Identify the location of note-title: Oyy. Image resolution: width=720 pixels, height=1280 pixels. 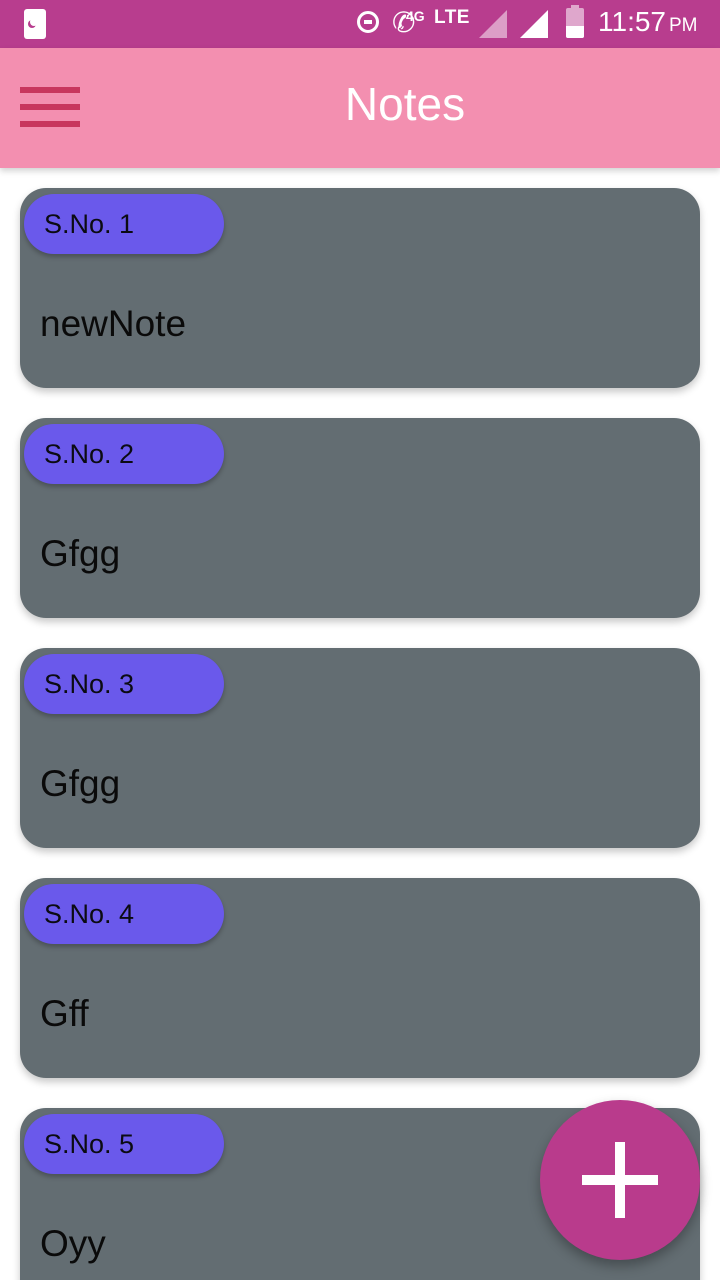
(73, 1243).